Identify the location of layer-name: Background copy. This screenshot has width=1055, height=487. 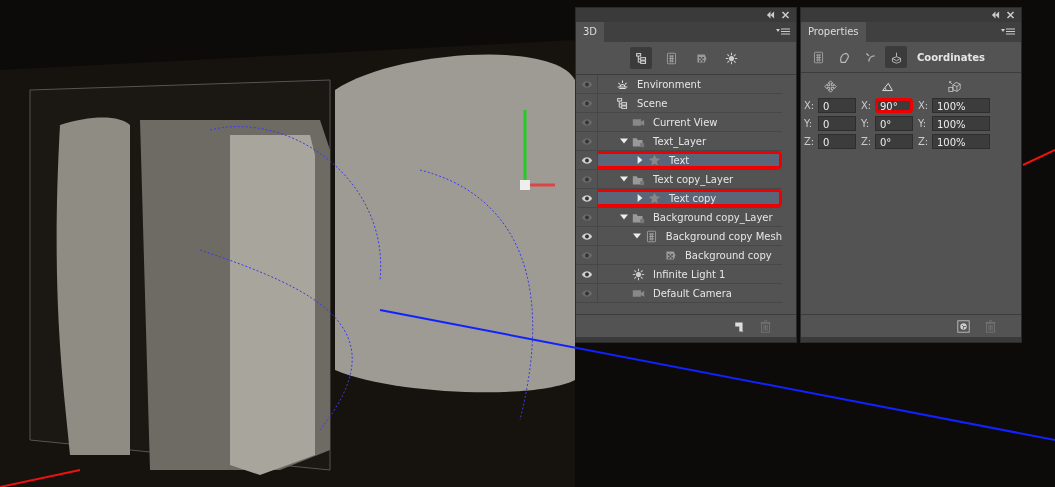
(728, 255).